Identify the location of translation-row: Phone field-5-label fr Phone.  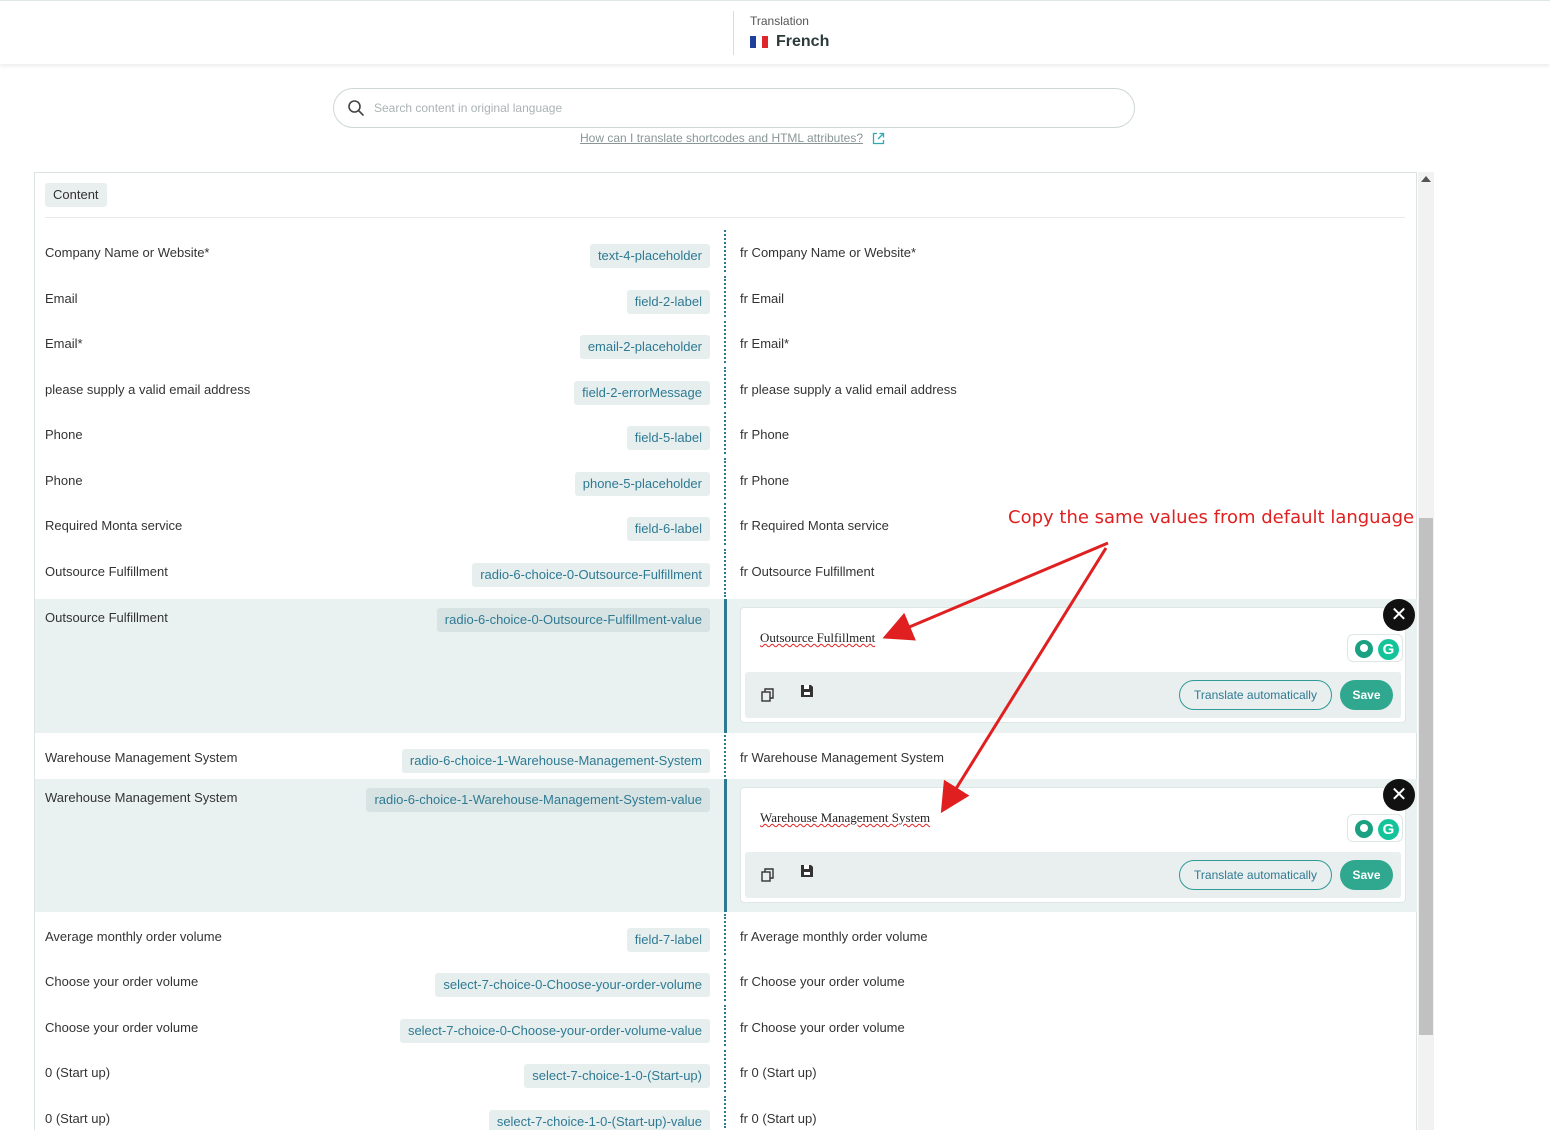
(726, 433).